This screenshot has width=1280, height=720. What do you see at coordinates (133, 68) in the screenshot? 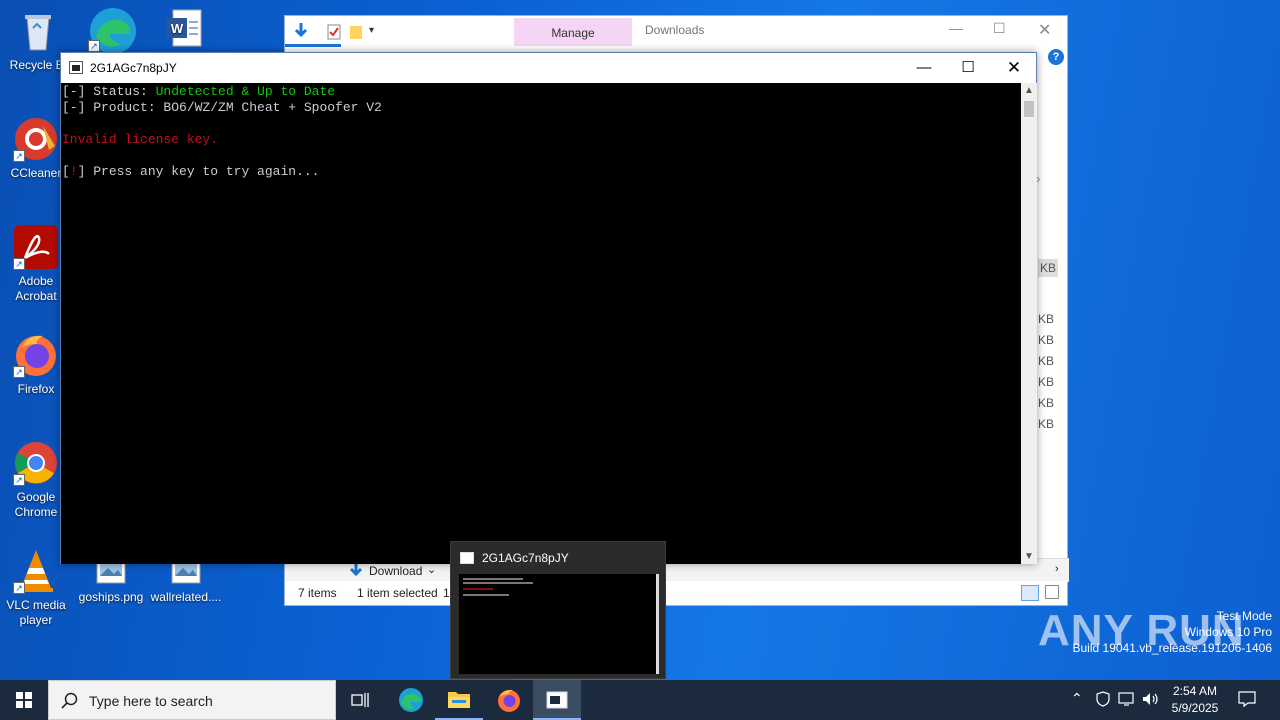
I see `window-title: 2G1AGc7n8pJY` at bounding box center [133, 68].